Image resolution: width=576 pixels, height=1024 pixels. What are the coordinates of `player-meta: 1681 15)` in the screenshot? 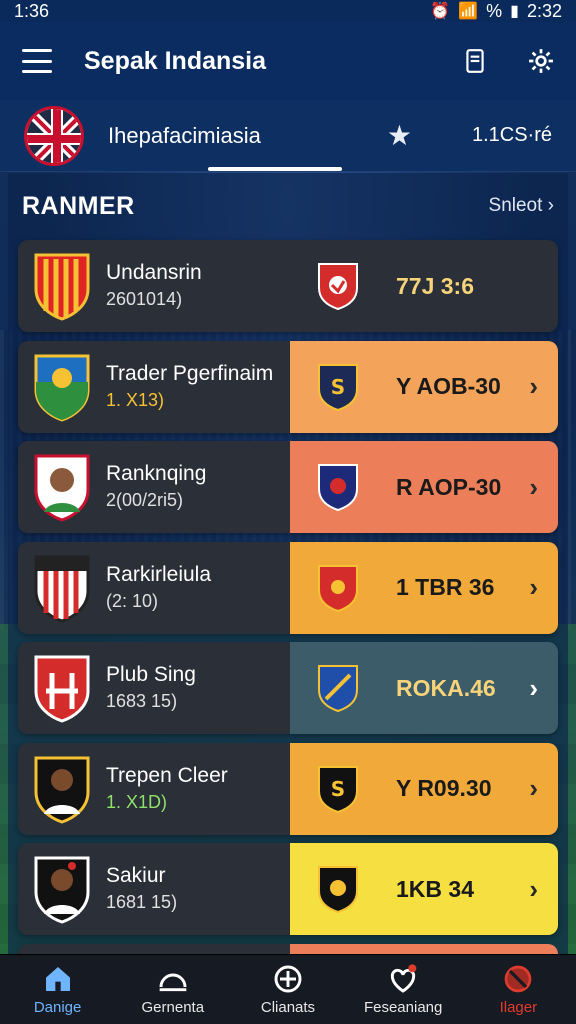 It's located at (142, 902).